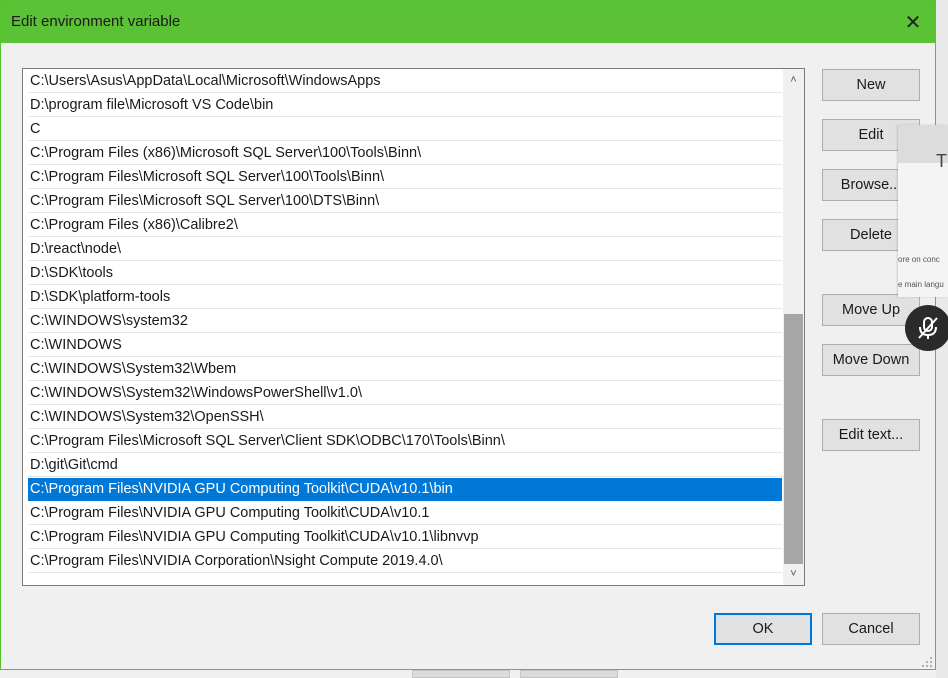 The image size is (948, 678). What do you see at coordinates (793, 439) in the screenshot?
I see `scroll-thumb` at bounding box center [793, 439].